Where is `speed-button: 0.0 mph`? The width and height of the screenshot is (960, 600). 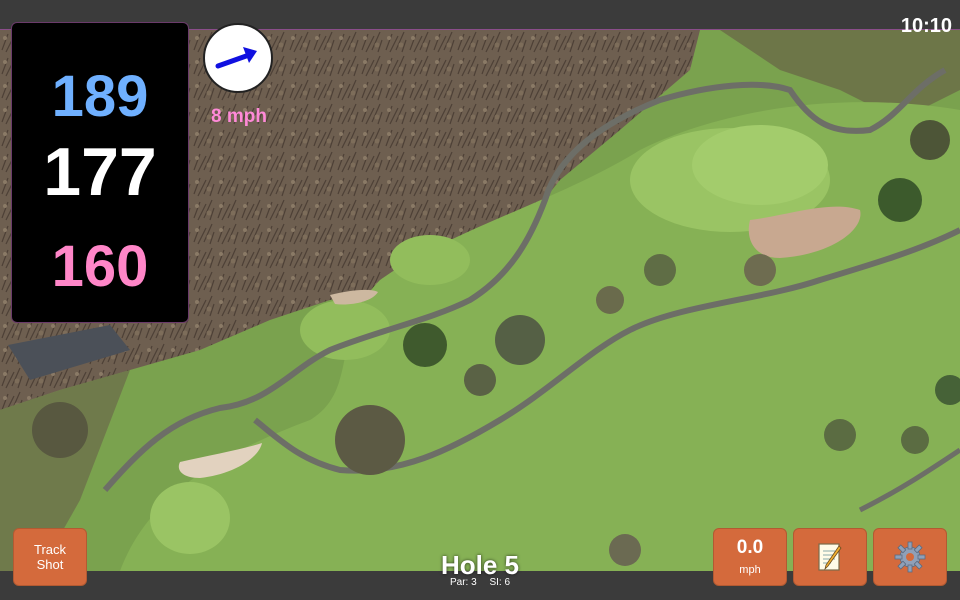 speed-button: 0.0 mph is located at coordinates (750, 557).